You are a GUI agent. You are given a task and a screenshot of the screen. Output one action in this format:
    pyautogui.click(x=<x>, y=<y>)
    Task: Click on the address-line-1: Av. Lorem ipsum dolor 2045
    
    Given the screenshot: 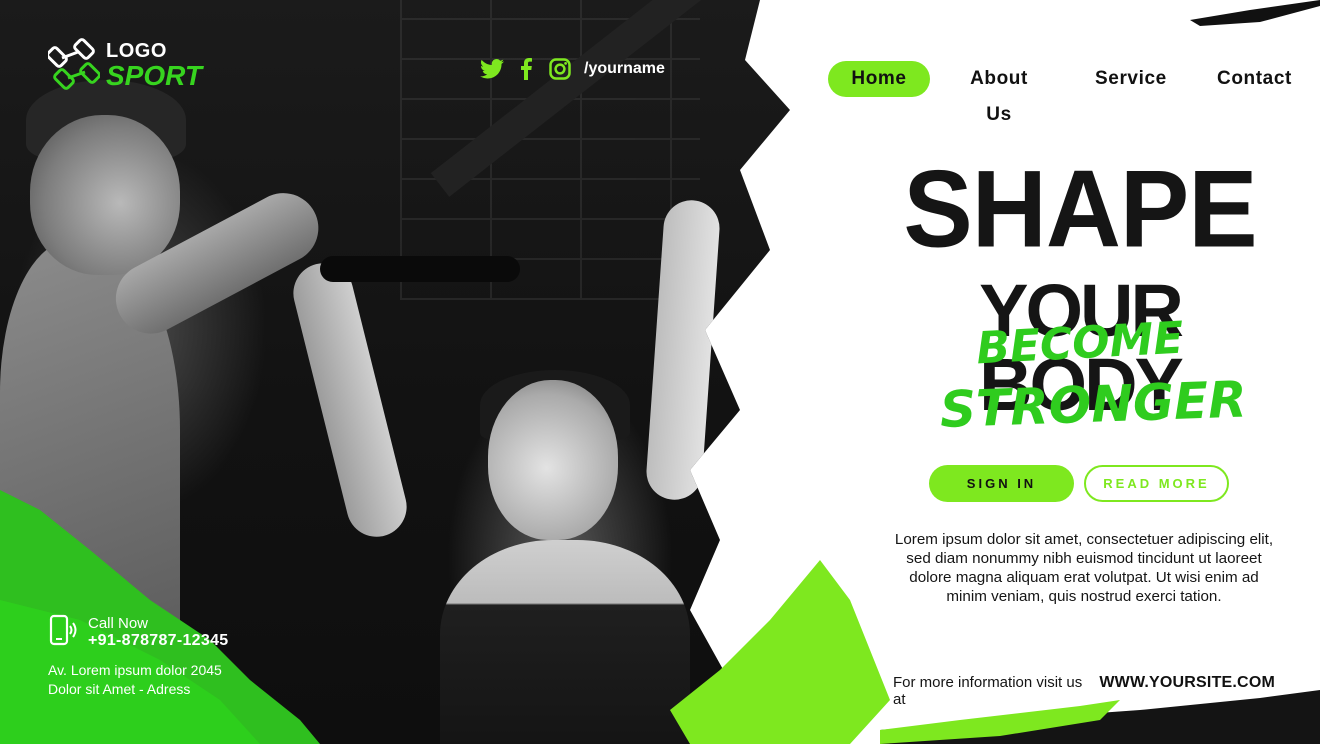 What is the action you would take?
    pyautogui.click(x=135, y=670)
    